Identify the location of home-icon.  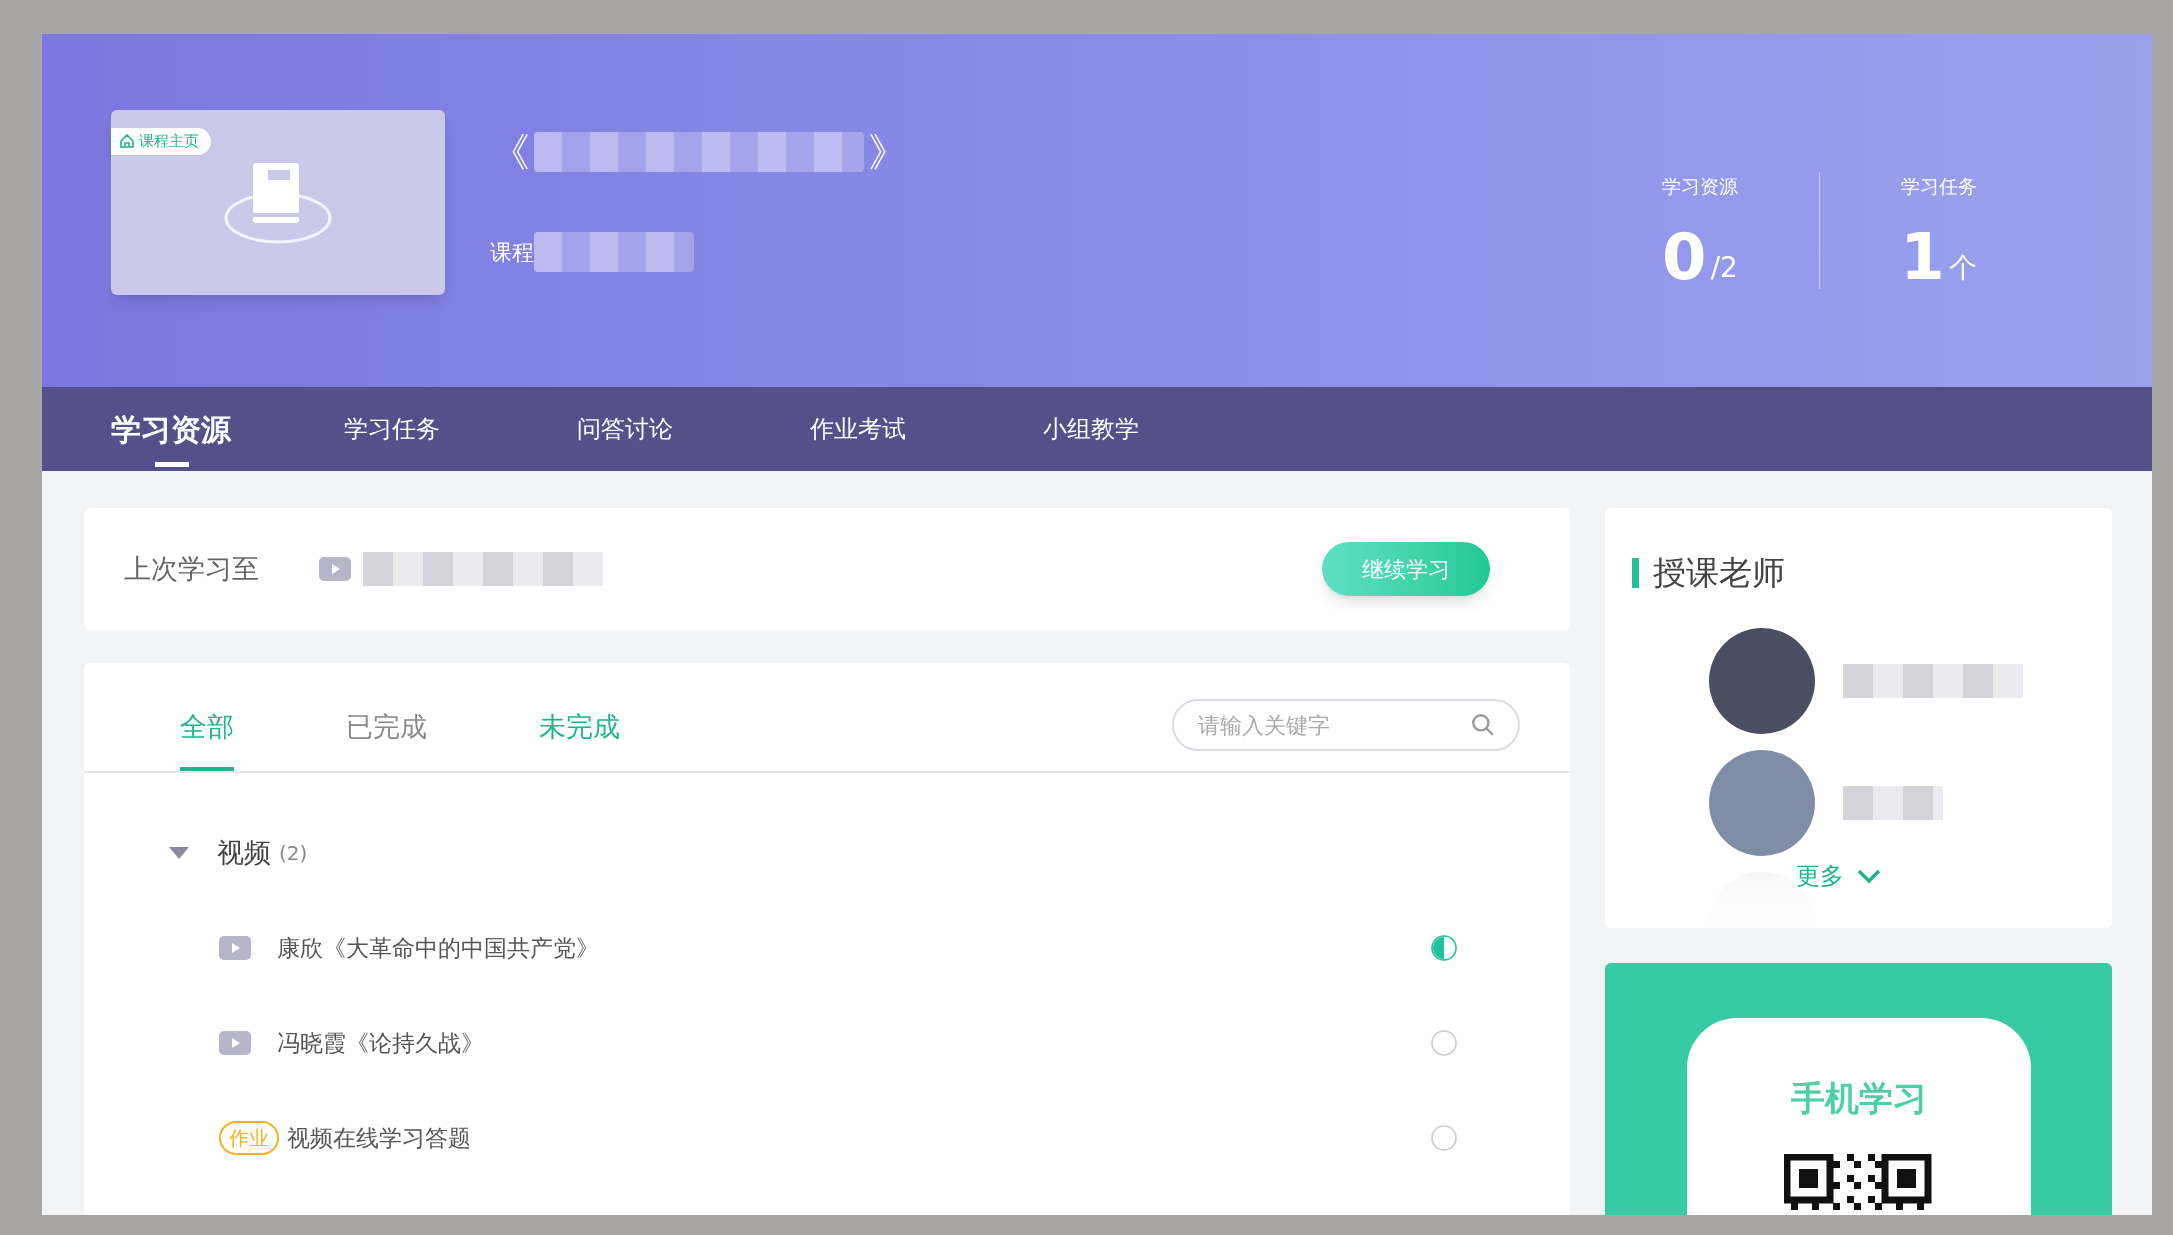
(127, 141).